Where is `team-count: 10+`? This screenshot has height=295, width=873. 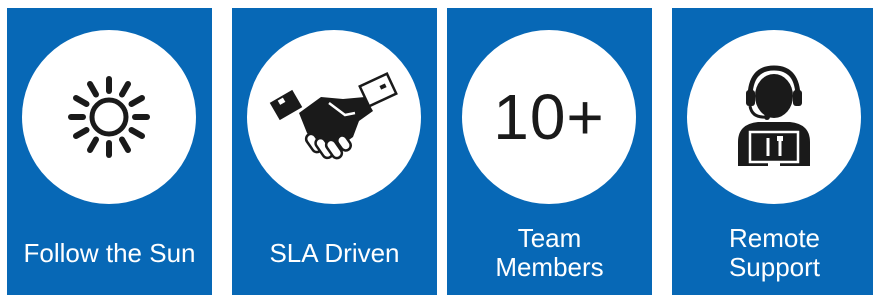 team-count: 10+ is located at coordinates (549, 117).